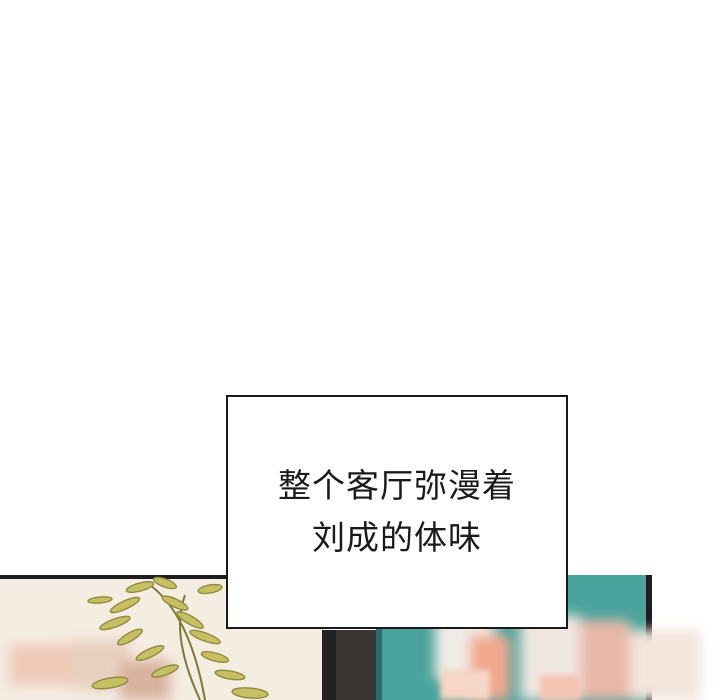  I want to click on caption-line-1: 整个客厅弥漫着, so click(397, 485).